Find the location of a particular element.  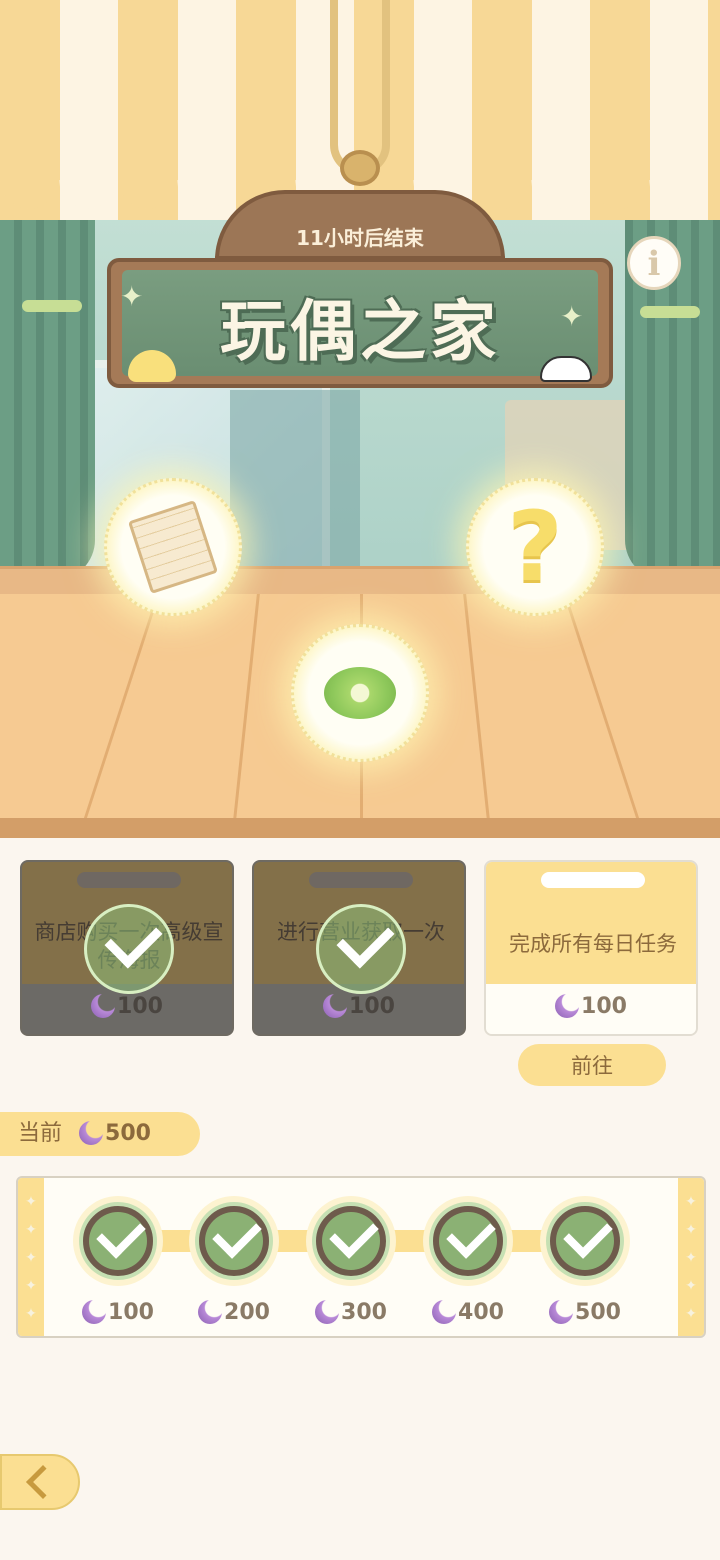

milestone-label: 200 is located at coordinates (234, 1312).